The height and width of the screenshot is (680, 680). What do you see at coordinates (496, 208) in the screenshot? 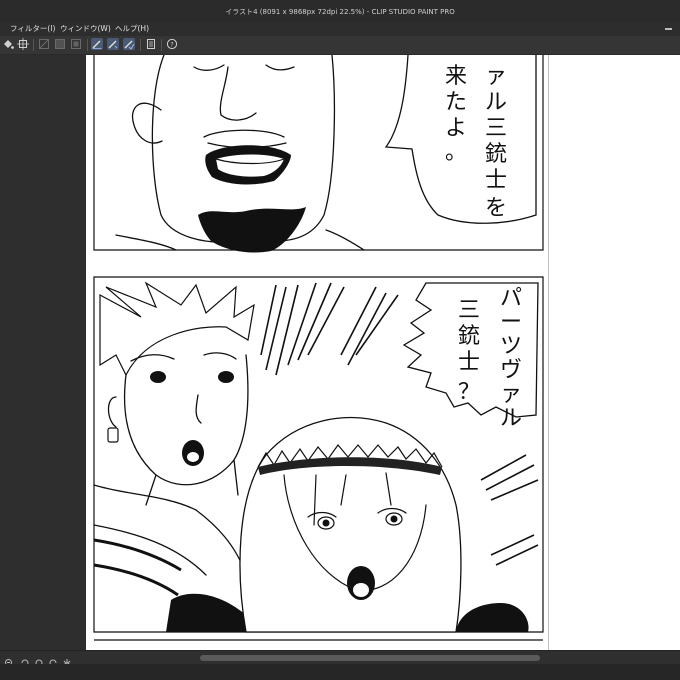
I see `speech-text-col1-6: を` at bounding box center [496, 208].